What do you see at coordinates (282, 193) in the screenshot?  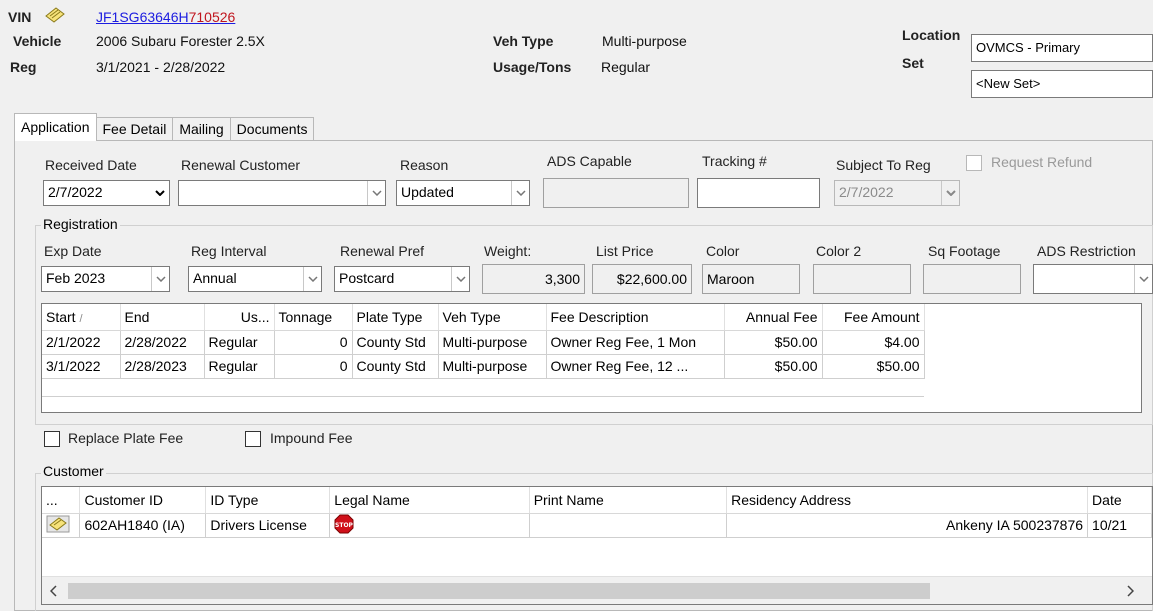 I see `renewal-customer-select` at bounding box center [282, 193].